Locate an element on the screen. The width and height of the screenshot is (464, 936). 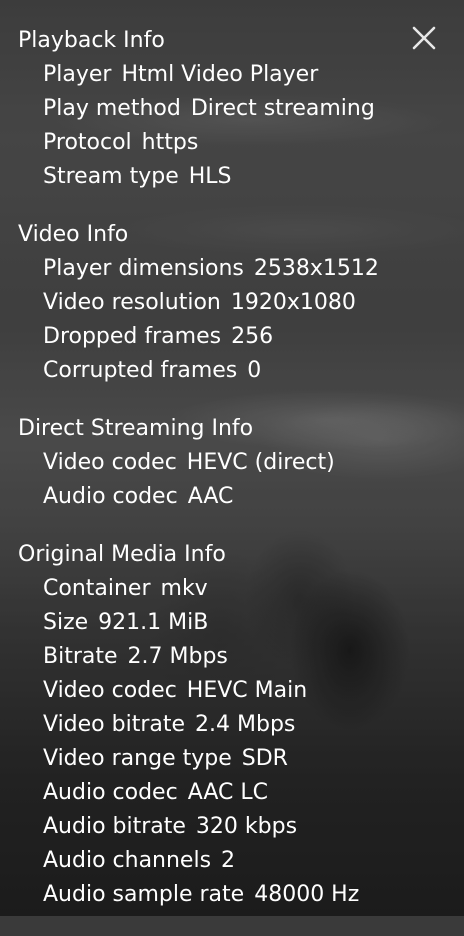
row-value: 0 is located at coordinates (254, 370).